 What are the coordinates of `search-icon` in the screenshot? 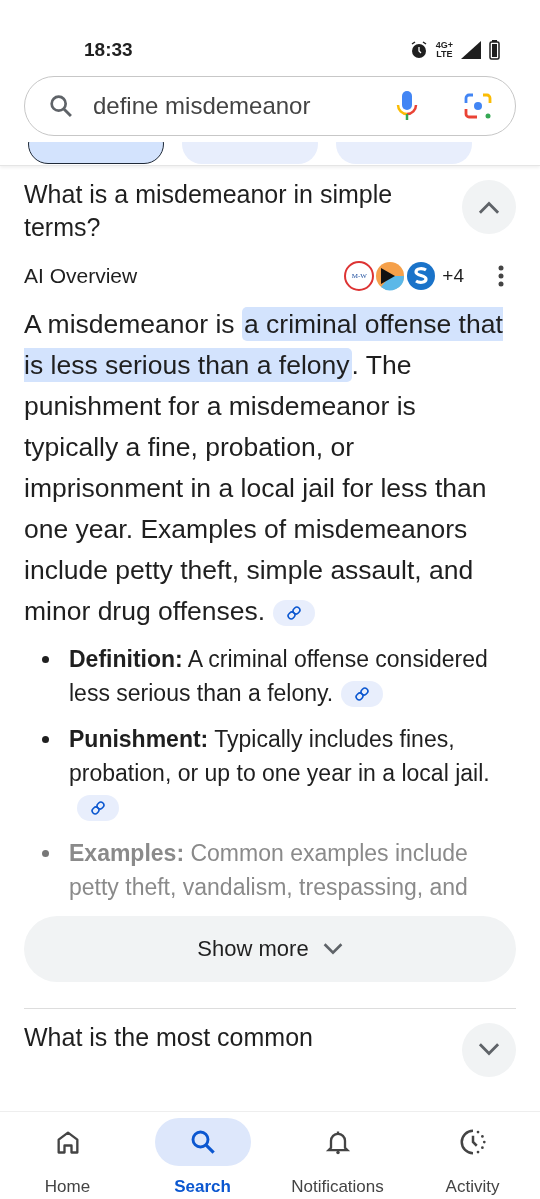 It's located at (61, 106).